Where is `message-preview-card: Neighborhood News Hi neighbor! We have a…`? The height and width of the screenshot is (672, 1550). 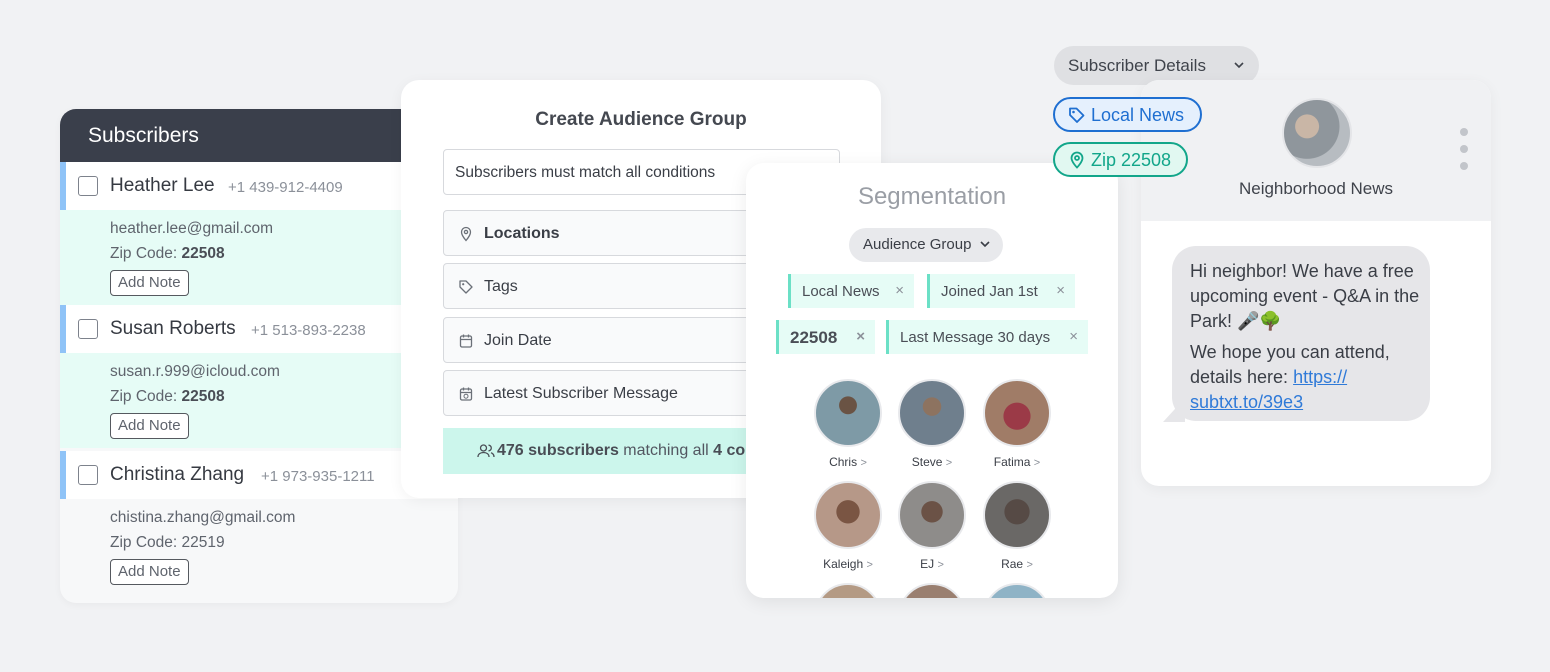
message-preview-card: Neighborhood News Hi neighbor! We have a… is located at coordinates (1316, 283).